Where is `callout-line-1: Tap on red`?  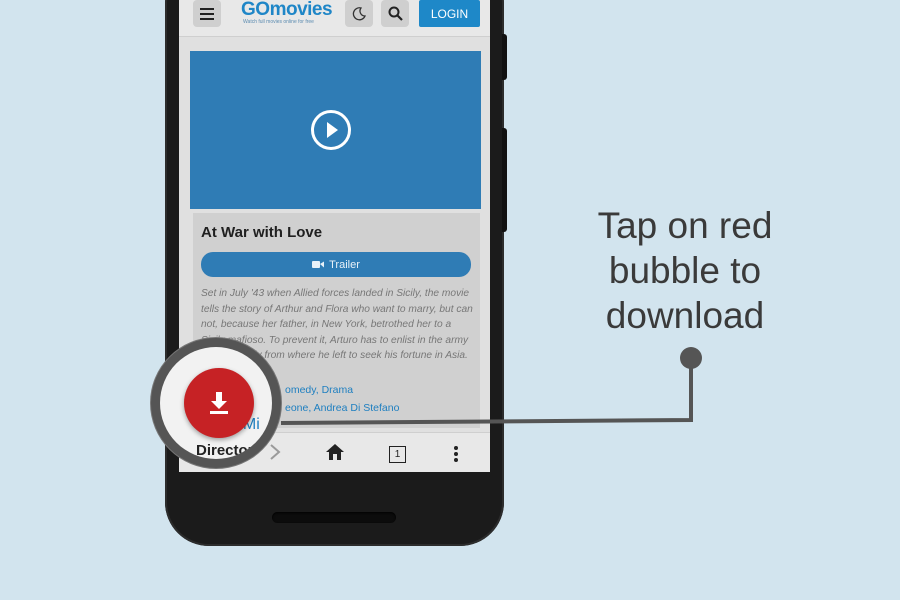
callout-line-1: Tap on red is located at coordinates (685, 225).